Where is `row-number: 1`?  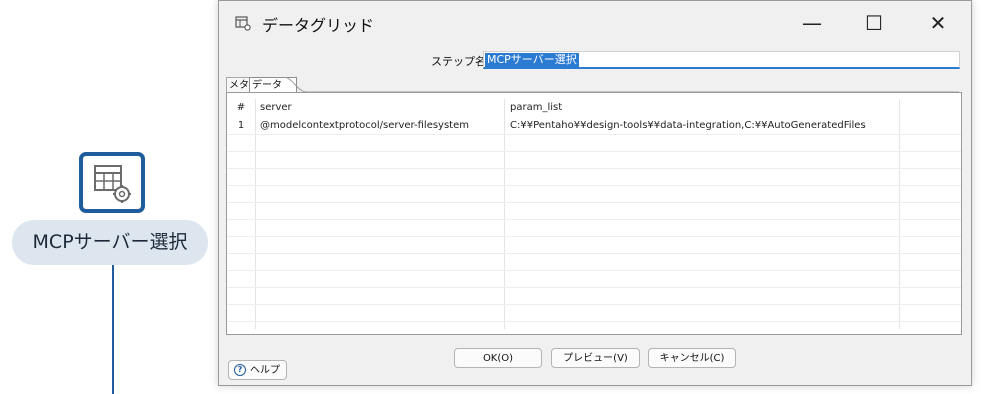 row-number: 1 is located at coordinates (241, 125).